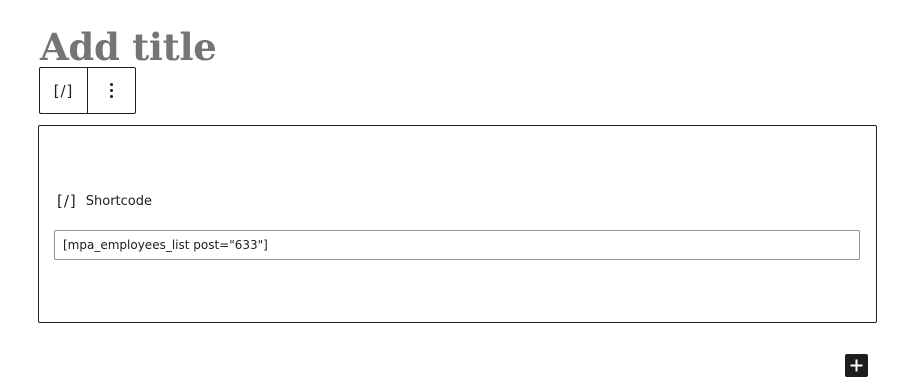 This screenshot has height=379, width=915. Describe the element at coordinates (128, 47) in the screenshot. I see `post-title-placeholder: Add title` at that location.